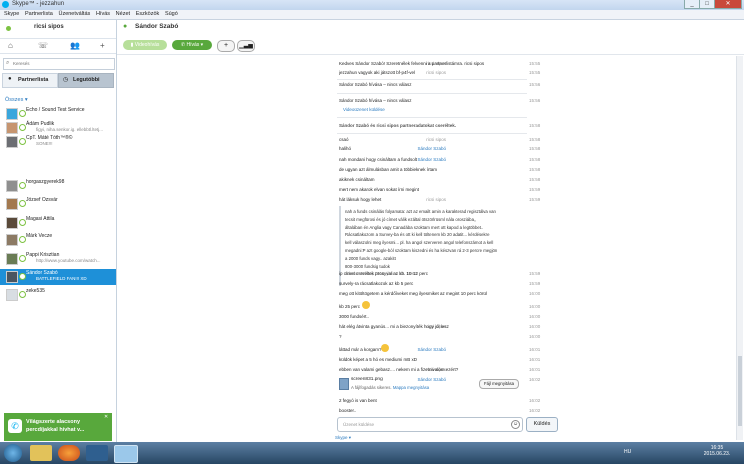 The image size is (744, 464). What do you see at coordinates (44, 143) in the screenshot?
I see `contact-mood: SONE!!!` at bounding box center [44, 143].